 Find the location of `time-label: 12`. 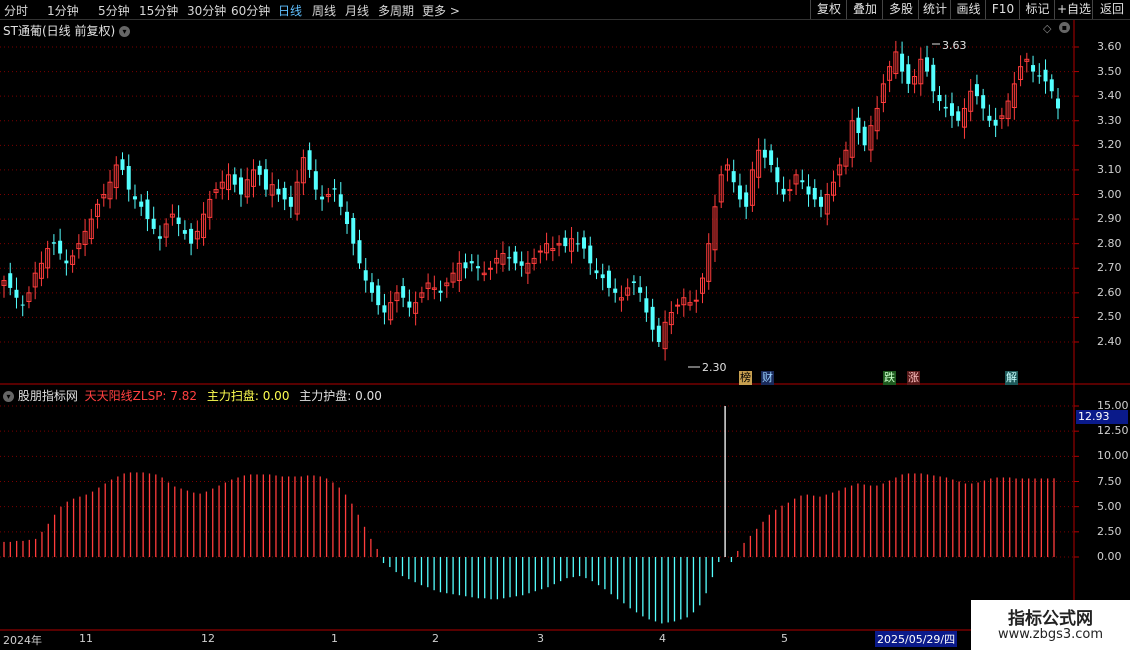

time-label: 12 is located at coordinates (208, 638).